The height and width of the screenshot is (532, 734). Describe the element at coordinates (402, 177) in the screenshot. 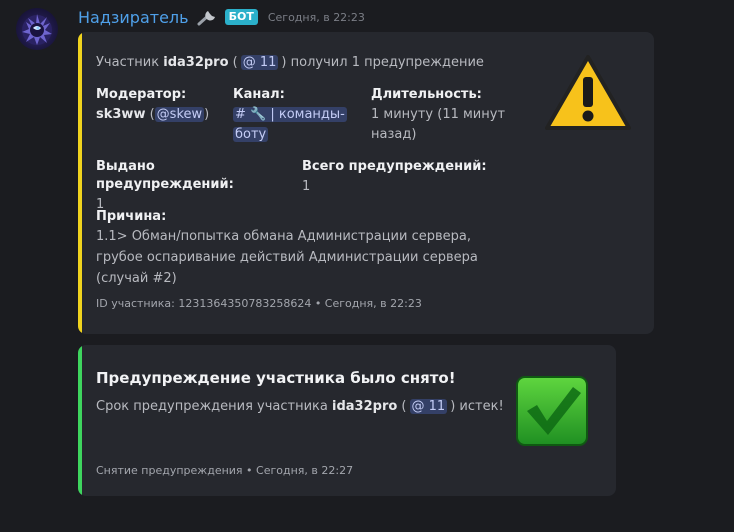

I see `total-field: Всего предупреждений: 1` at that location.